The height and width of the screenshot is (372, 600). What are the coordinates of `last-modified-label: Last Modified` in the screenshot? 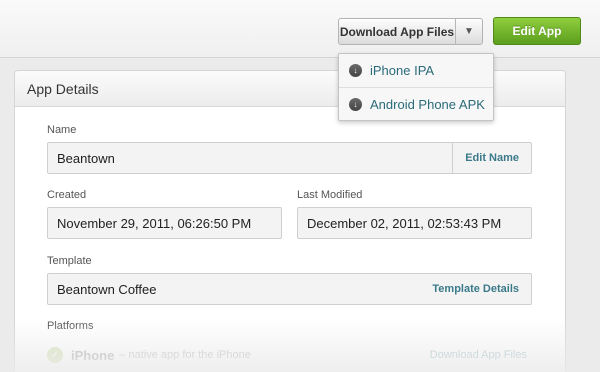 It's located at (330, 195).